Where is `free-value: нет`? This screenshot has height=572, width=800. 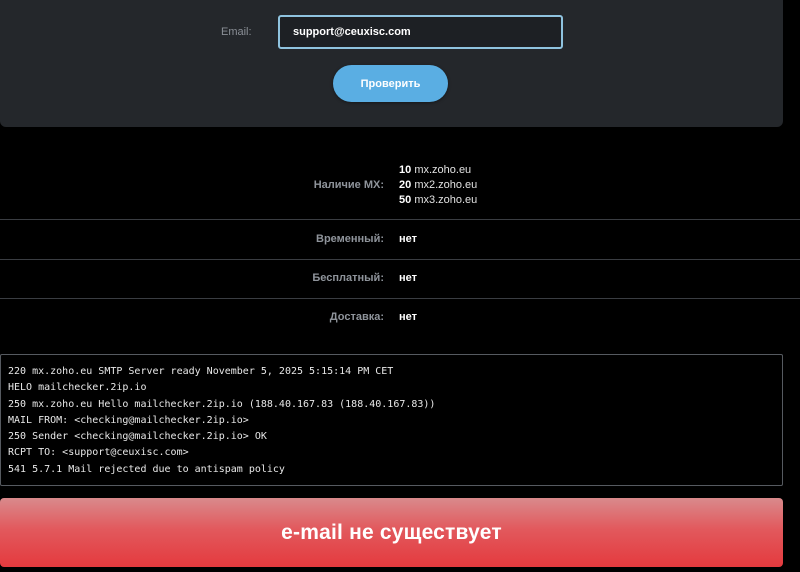
free-value: нет is located at coordinates (408, 278).